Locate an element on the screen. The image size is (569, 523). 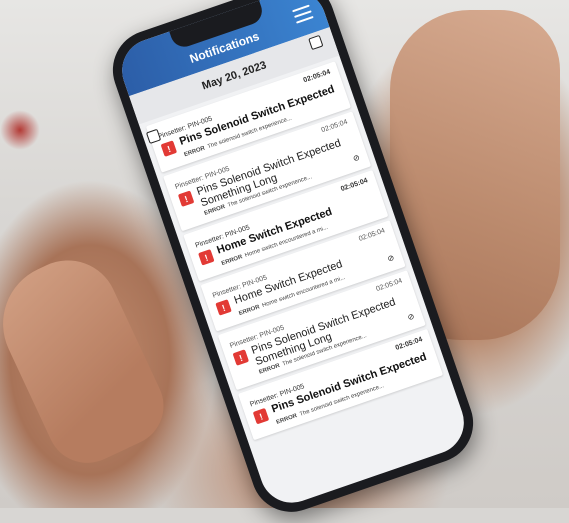
hamburger-icon is located at coordinates (303, 14).